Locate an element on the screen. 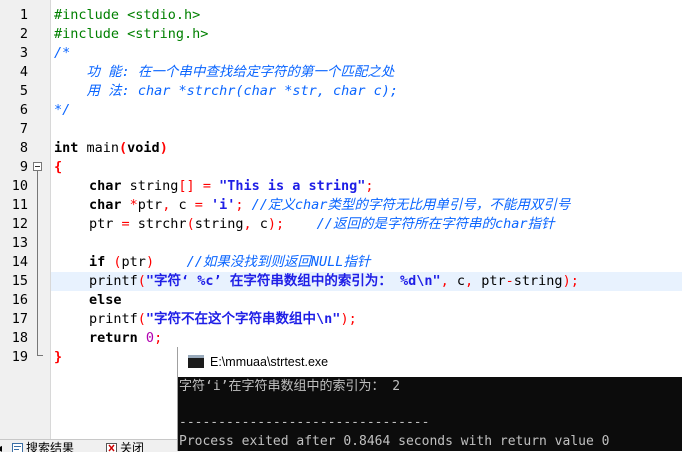 Image resolution: width=682 pixels, height=452 pixels. string-literal: "字符‘ %c’ 在字符串数组中的索引为： %d\n" is located at coordinates (293, 281).